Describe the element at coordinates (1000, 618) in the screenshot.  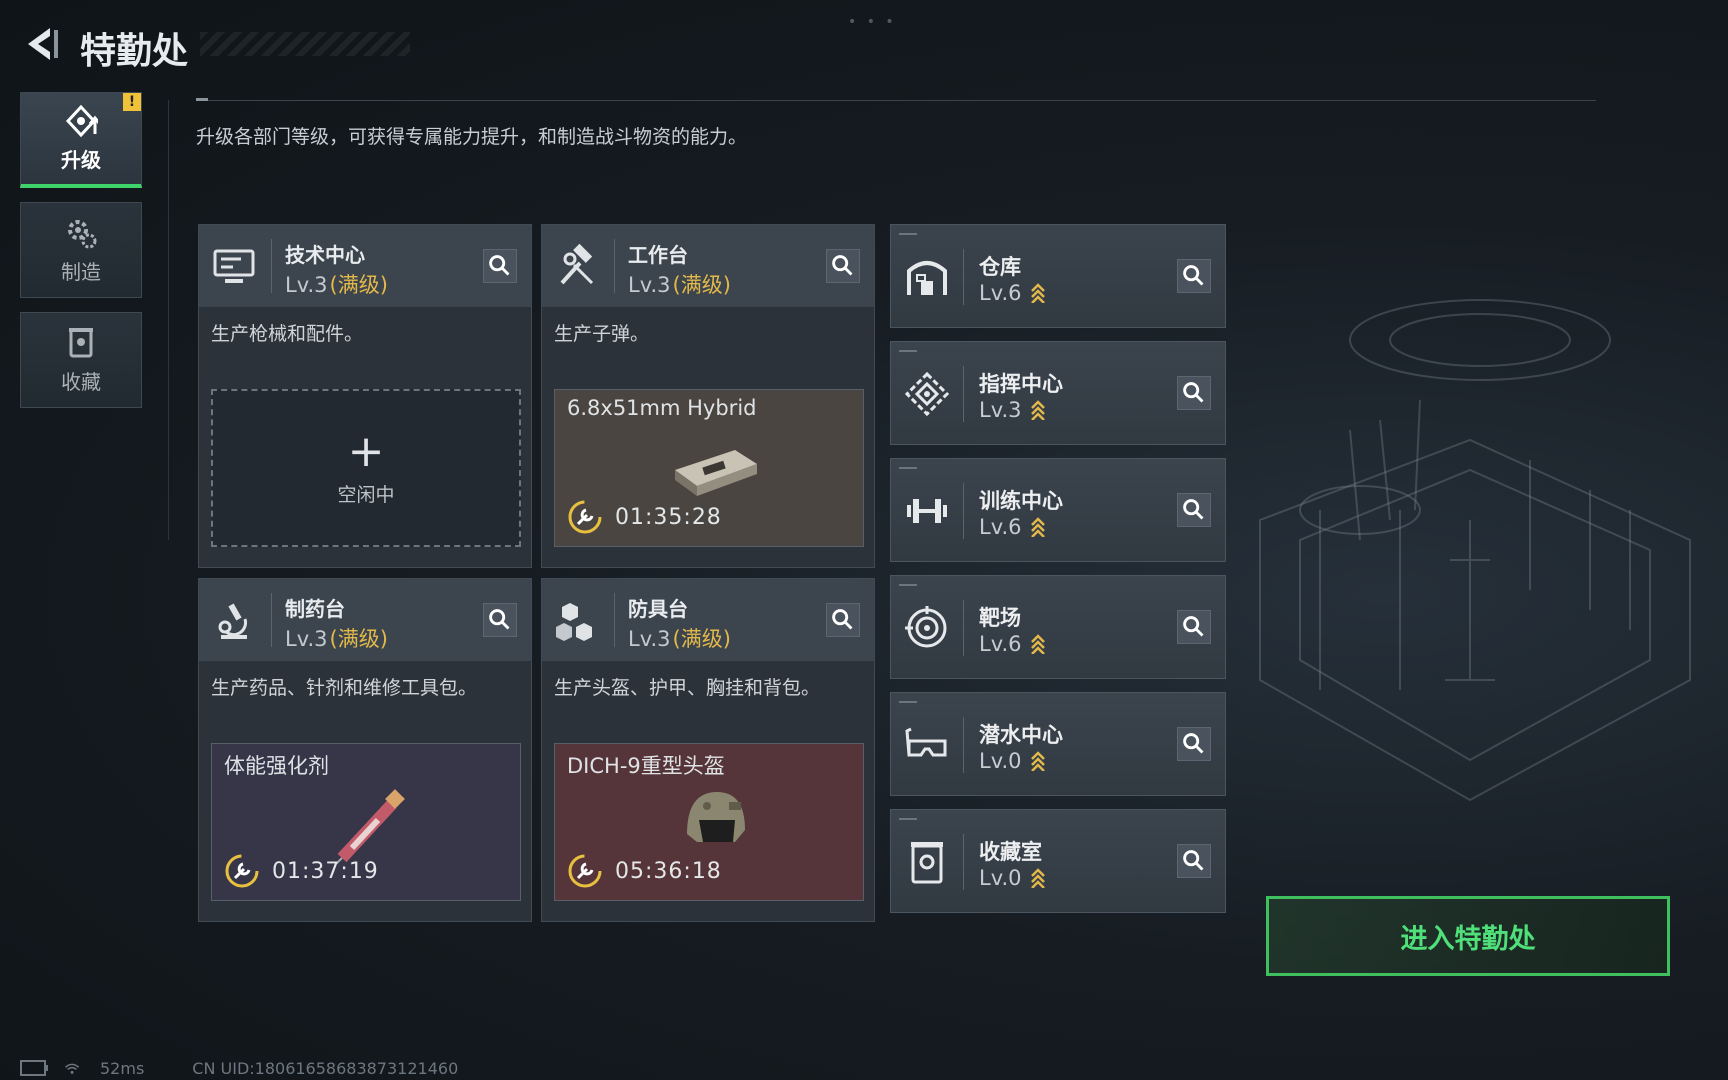
I see `facility-name: 靶场` at that location.